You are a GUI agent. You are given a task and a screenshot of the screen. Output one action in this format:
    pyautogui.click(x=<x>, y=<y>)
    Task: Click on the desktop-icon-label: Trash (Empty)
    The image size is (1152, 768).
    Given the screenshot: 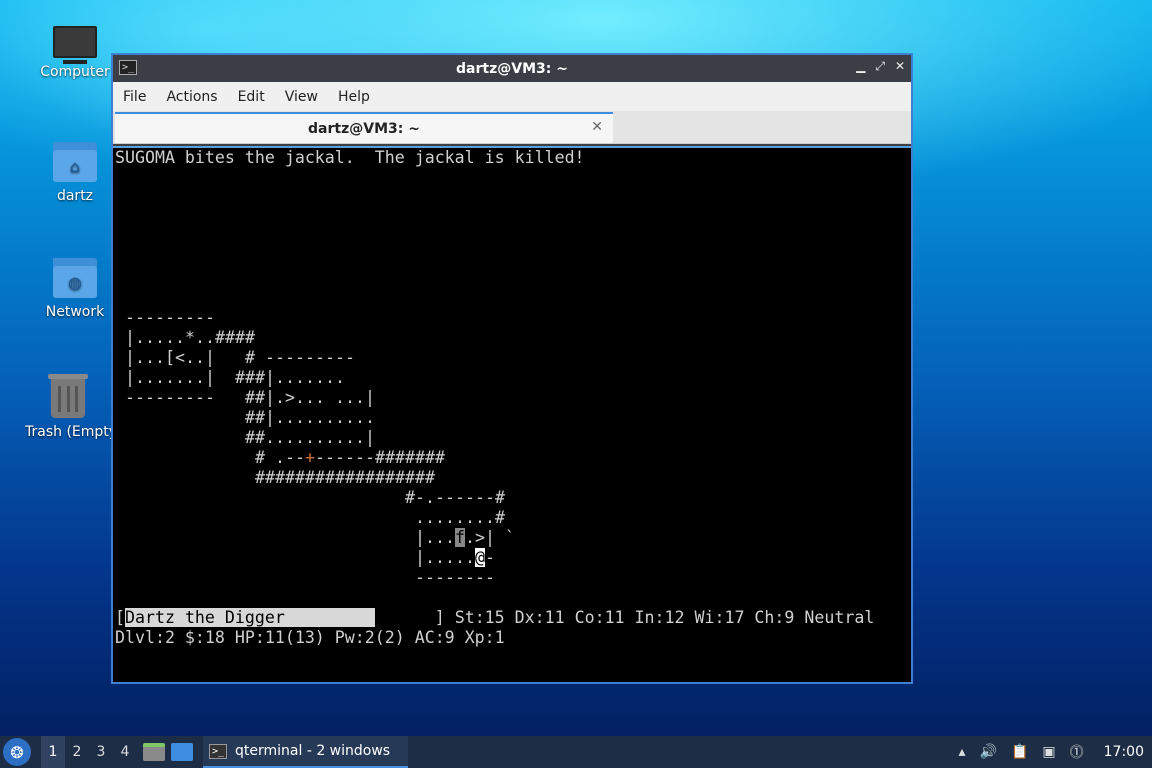 What is the action you would take?
    pyautogui.click(x=68, y=432)
    